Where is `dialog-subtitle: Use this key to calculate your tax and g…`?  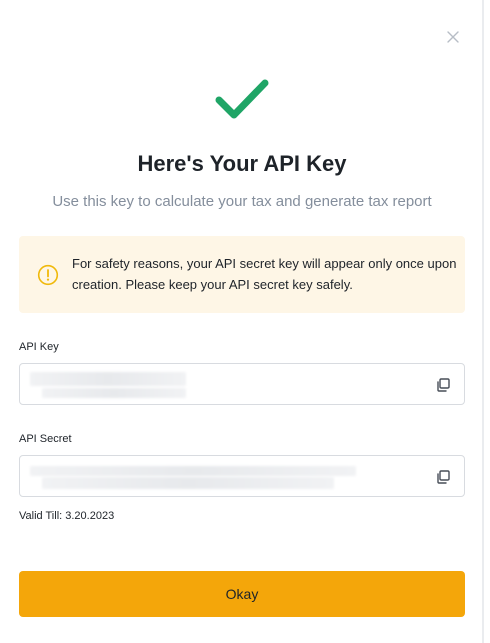 dialog-subtitle: Use this key to calculate your tax and g… is located at coordinates (242, 201).